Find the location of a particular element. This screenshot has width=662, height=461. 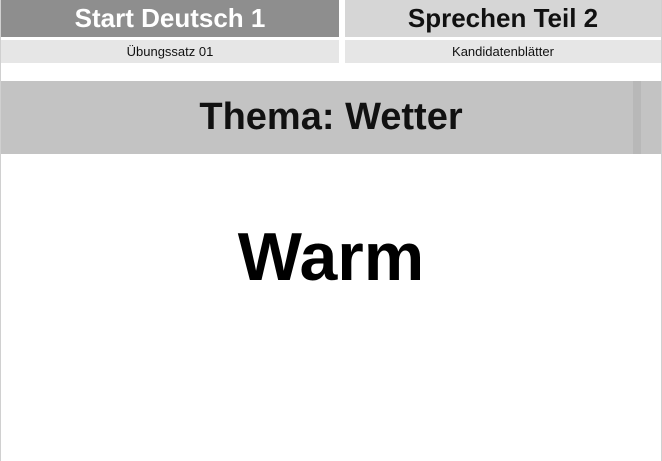

candidate-sheets-label: Kandidatenblätter is located at coordinates (503, 51).